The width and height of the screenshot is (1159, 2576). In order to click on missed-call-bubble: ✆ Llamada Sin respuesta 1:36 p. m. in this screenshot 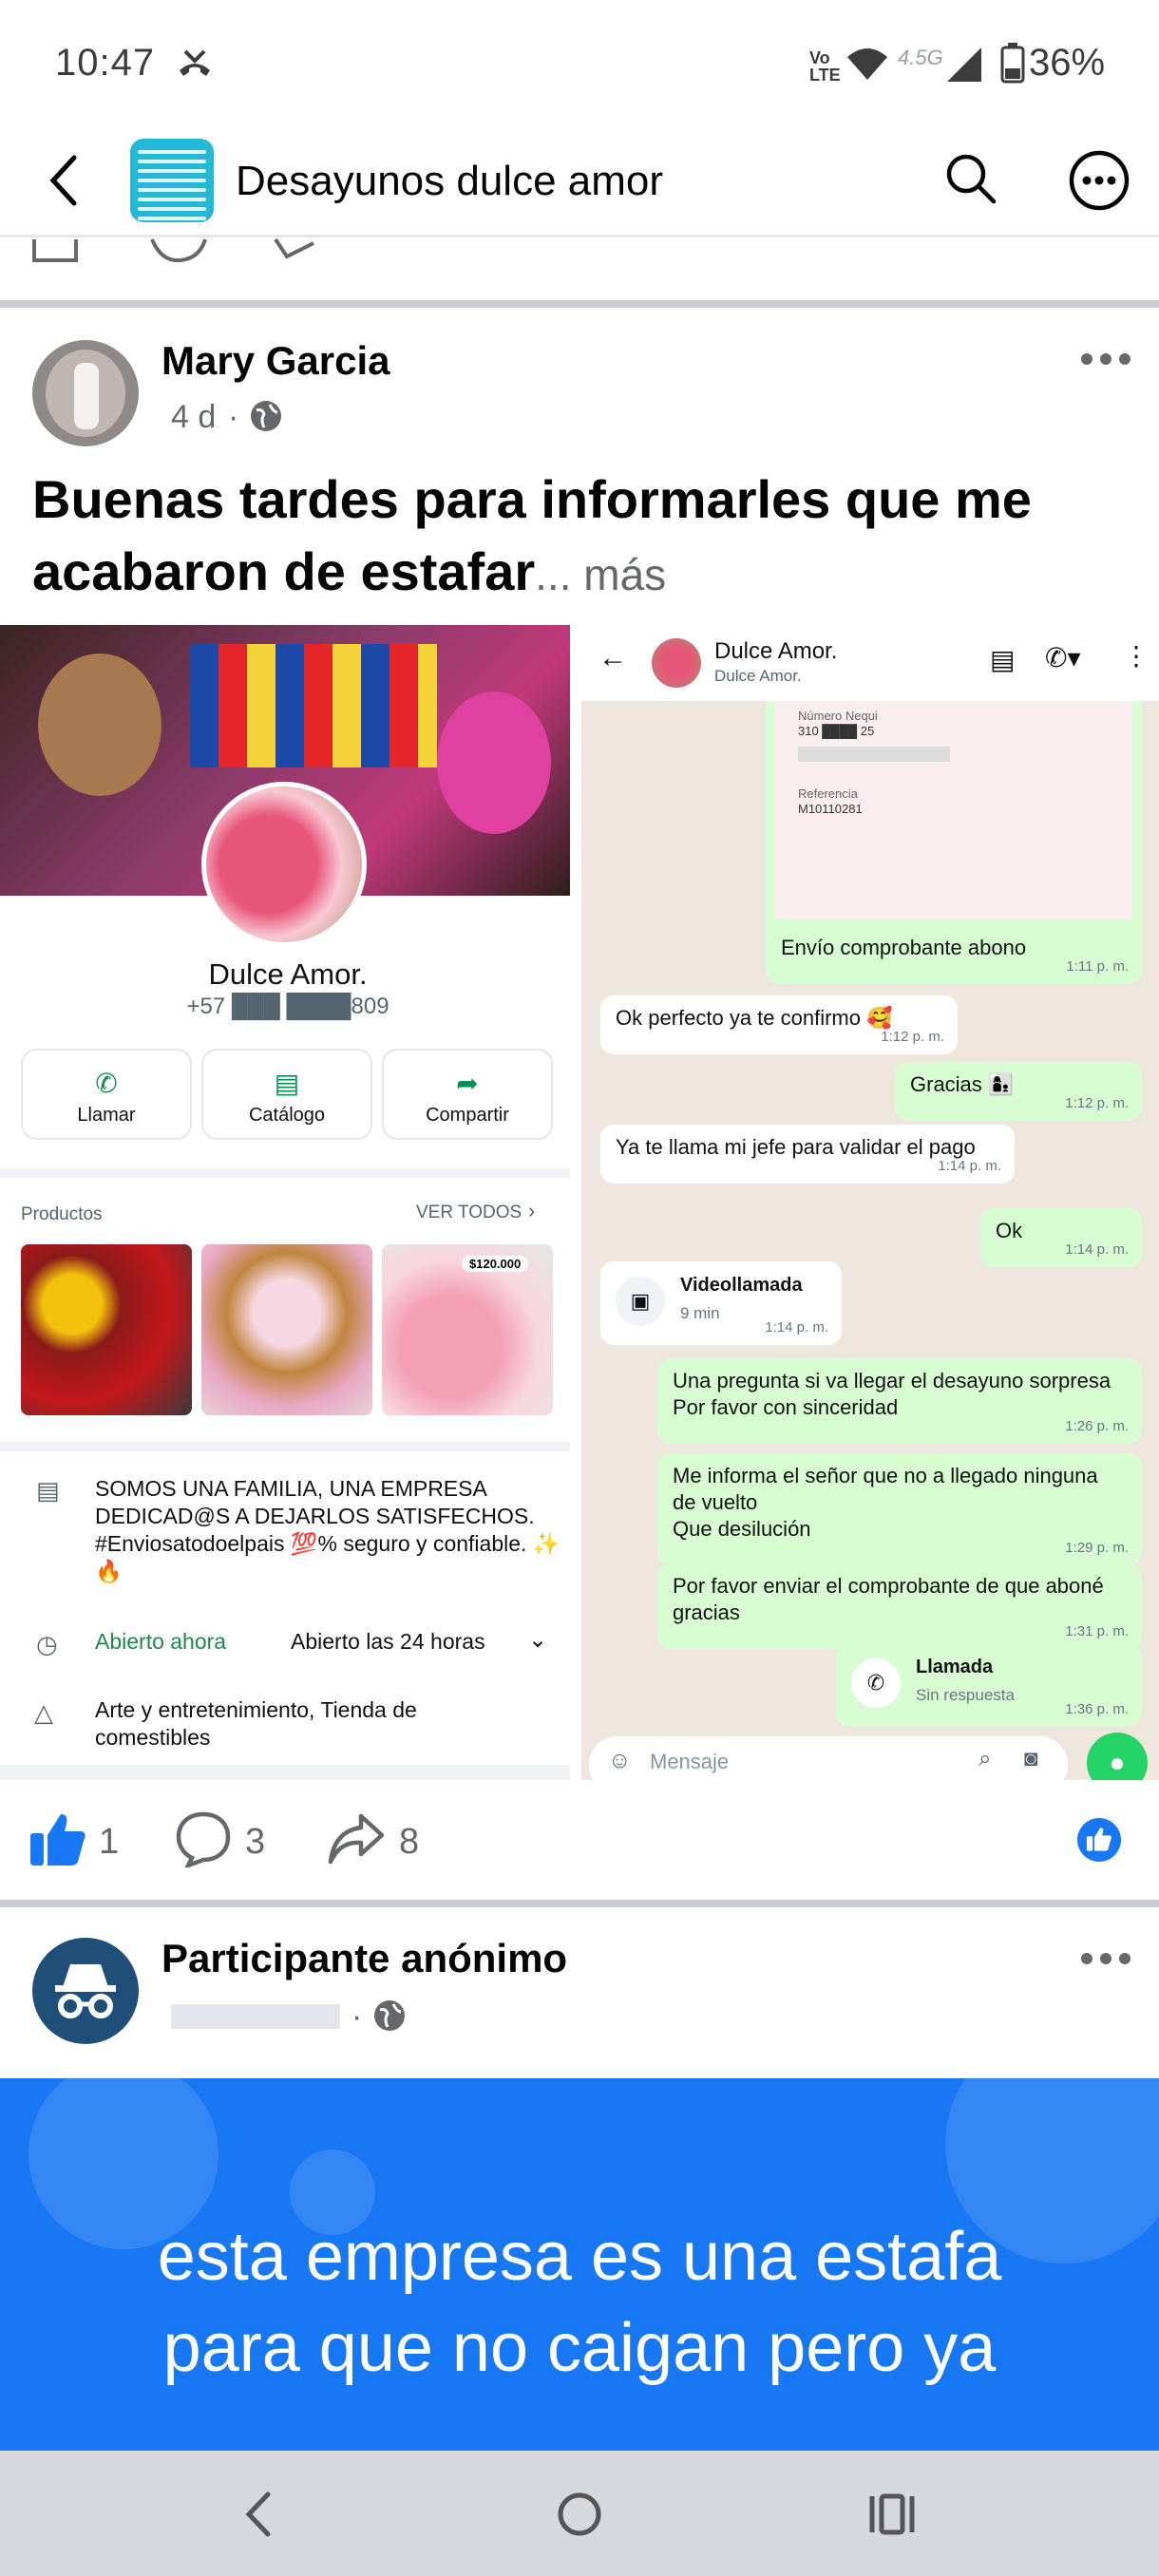, I will do `click(989, 1685)`.